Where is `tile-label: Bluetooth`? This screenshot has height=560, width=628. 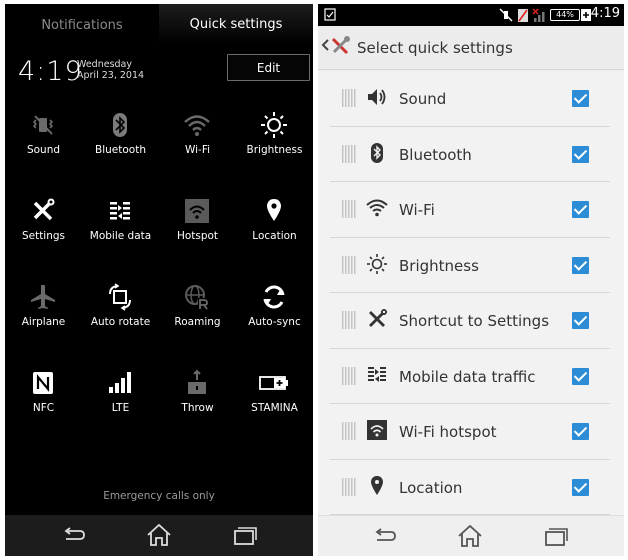
tile-label: Bluetooth is located at coordinates (120, 150).